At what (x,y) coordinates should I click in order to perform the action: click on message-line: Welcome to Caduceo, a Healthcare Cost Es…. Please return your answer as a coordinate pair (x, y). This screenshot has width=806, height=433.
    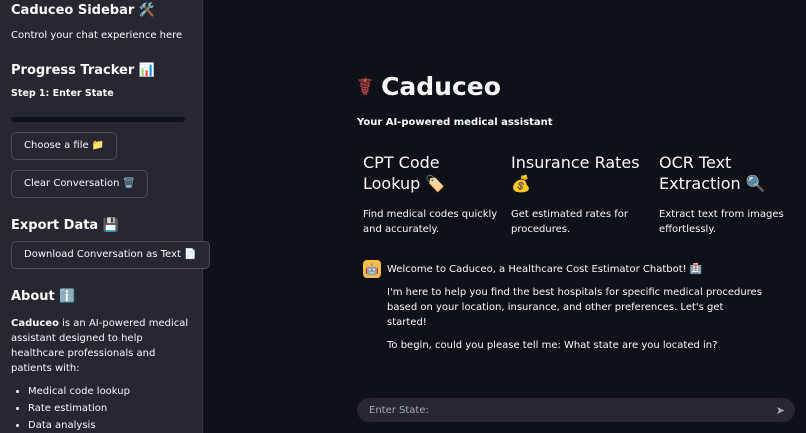
    Looking at the image, I should click on (545, 269).